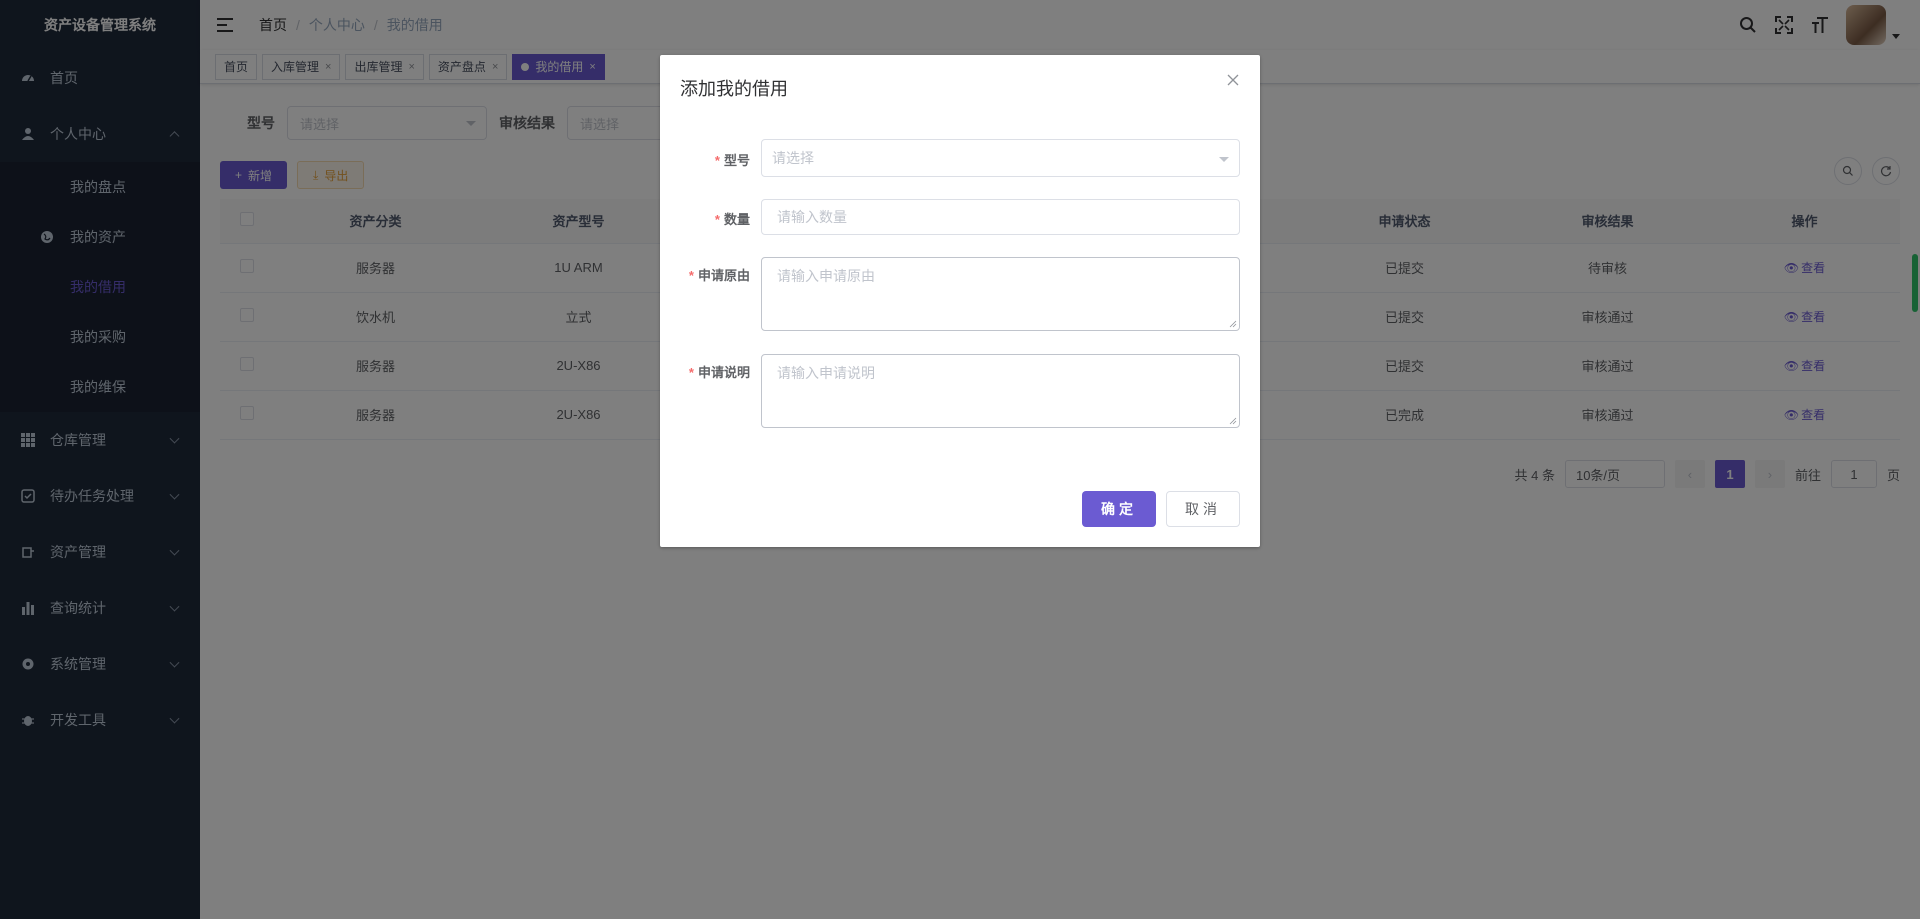  What do you see at coordinates (812, 217) in the screenshot?
I see `input-placeholder: 请输入数量` at bounding box center [812, 217].